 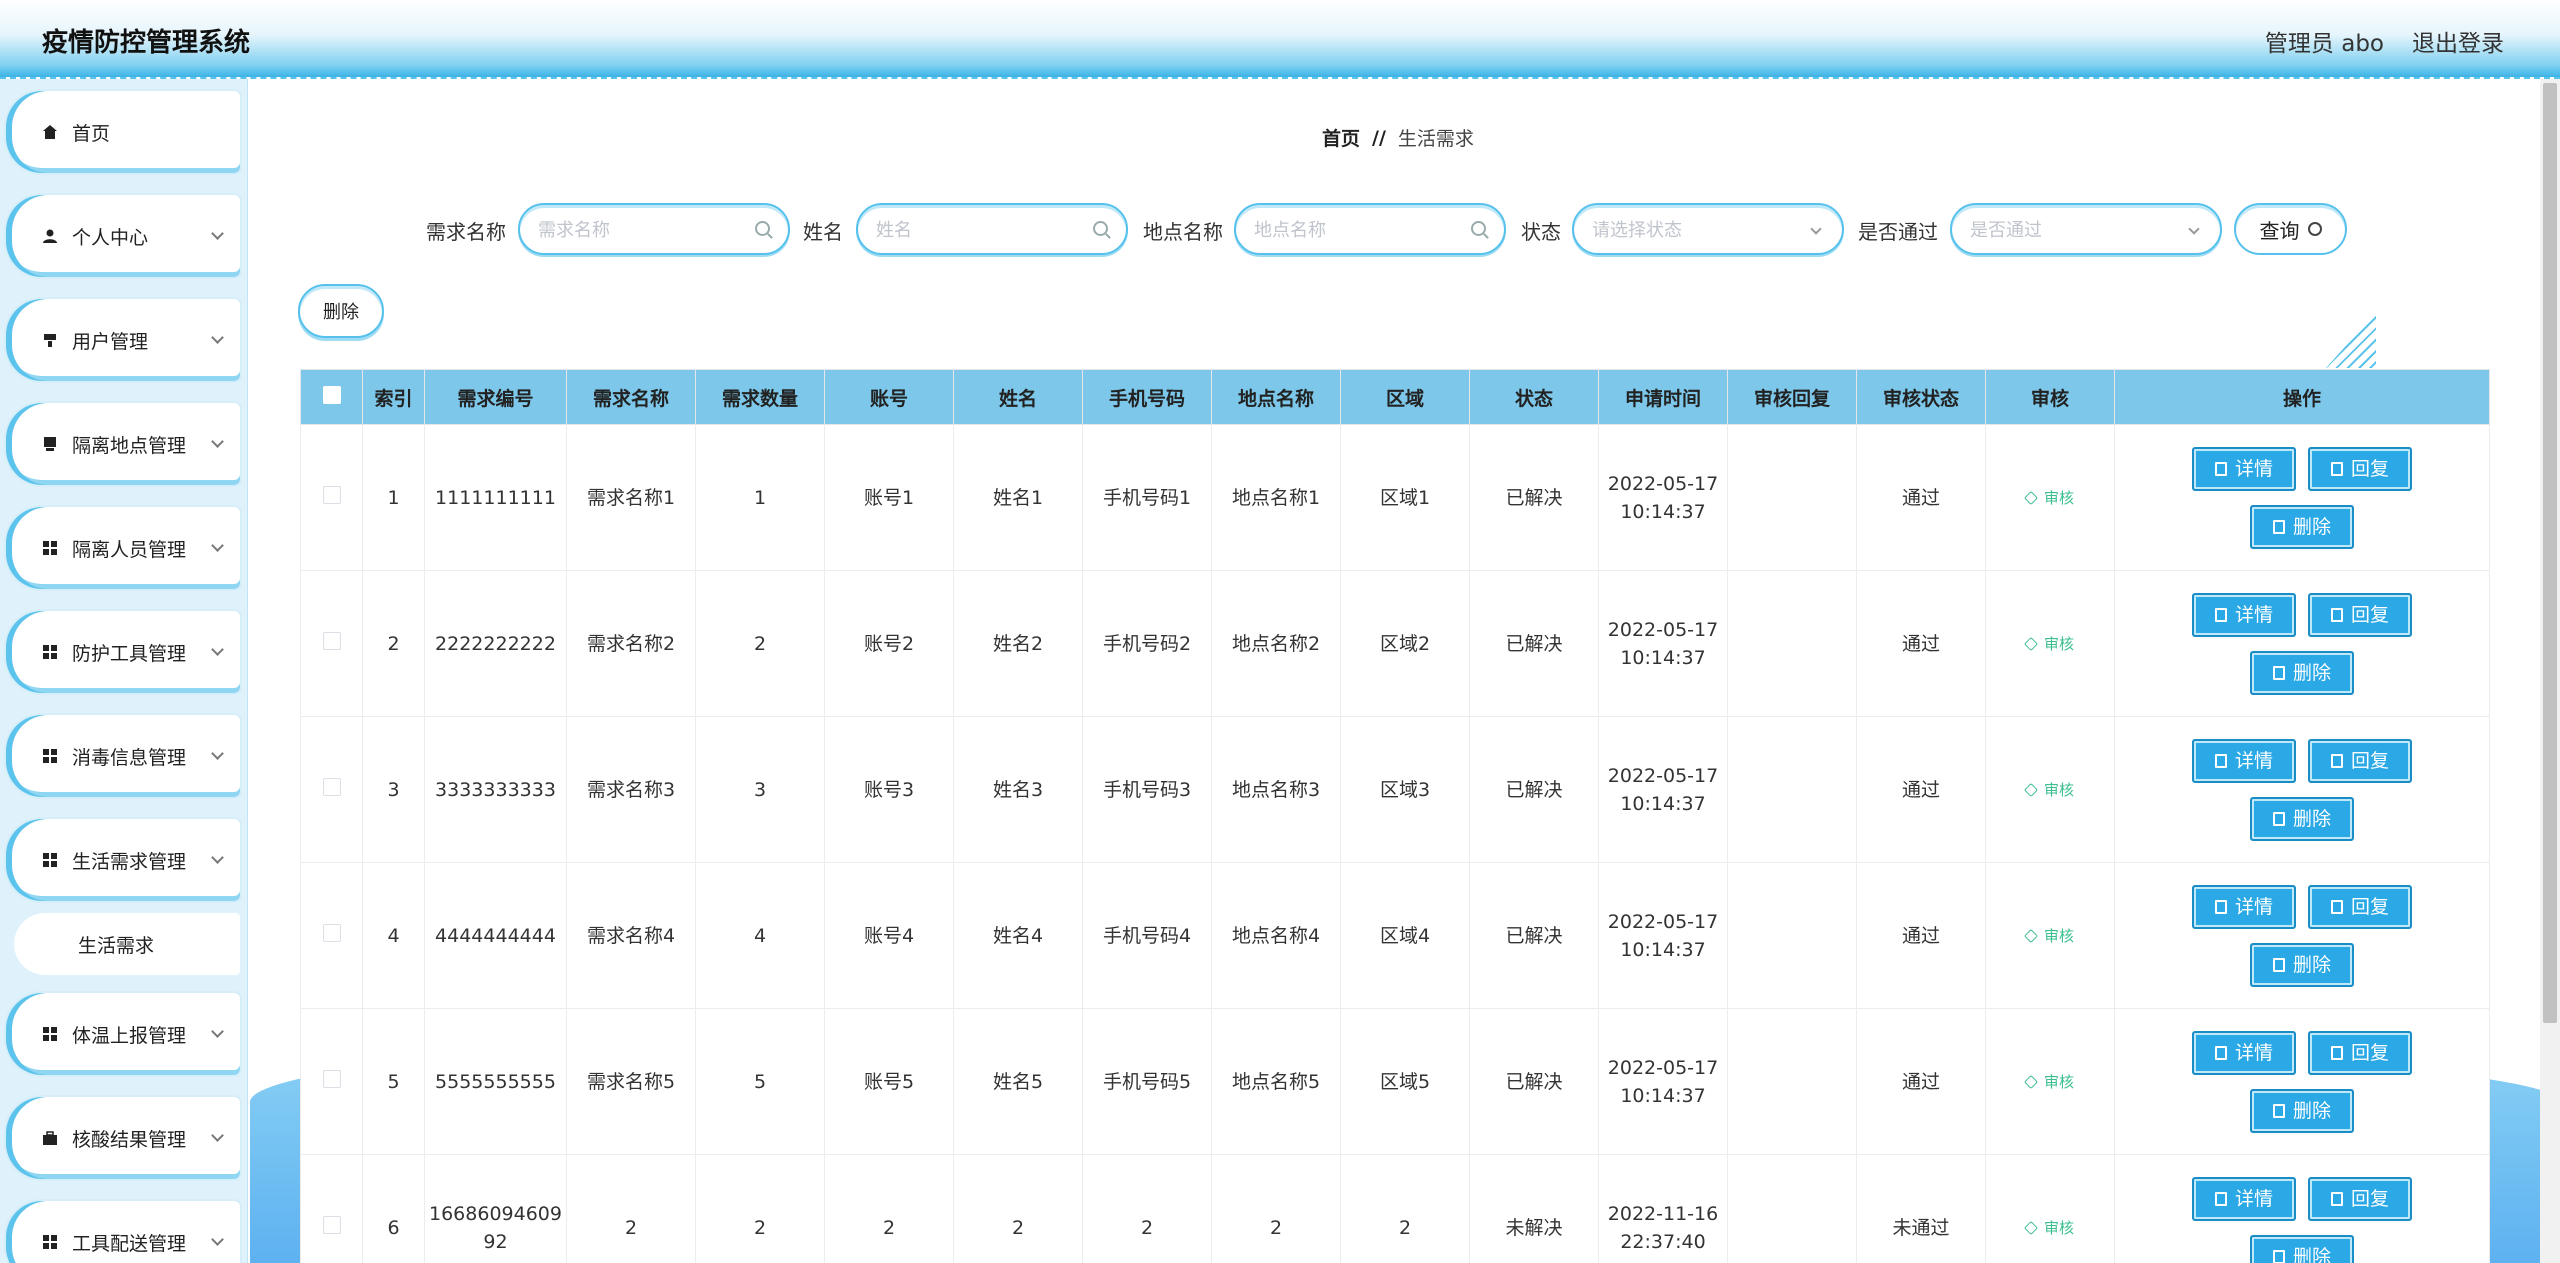 I want to click on person-name-input: 姓名, so click(x=992, y=229).